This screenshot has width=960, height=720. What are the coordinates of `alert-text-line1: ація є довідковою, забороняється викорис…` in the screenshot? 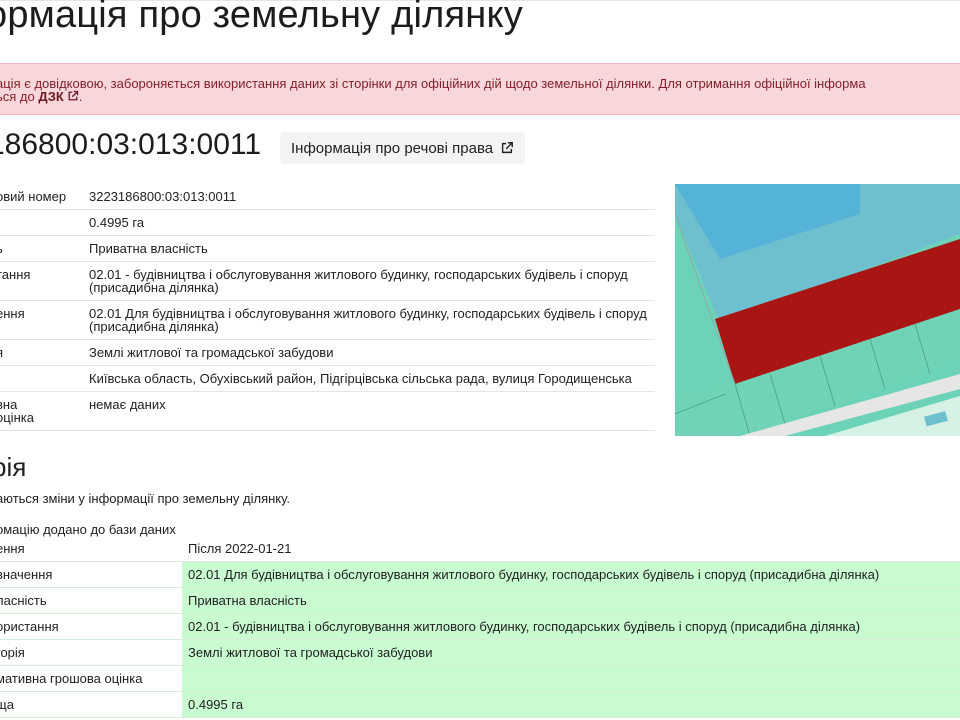 It's located at (433, 83).